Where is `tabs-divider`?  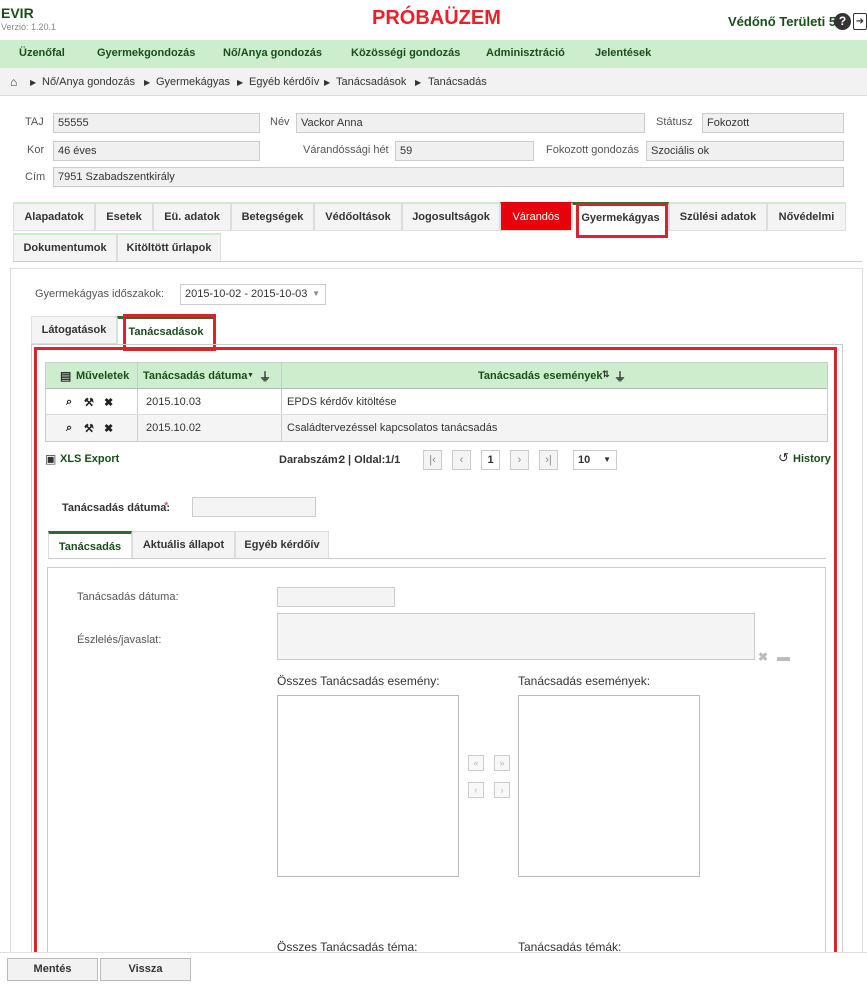 tabs-divider is located at coordinates (437, 261).